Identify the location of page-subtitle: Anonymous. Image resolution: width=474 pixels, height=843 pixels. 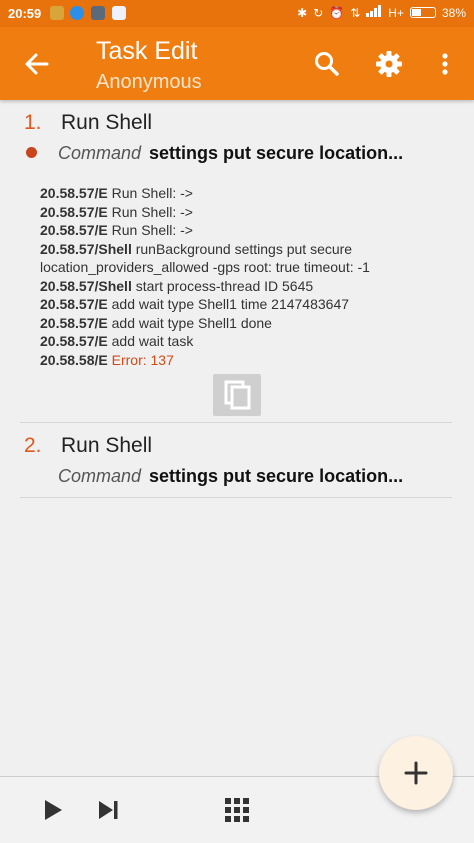
(149, 82).